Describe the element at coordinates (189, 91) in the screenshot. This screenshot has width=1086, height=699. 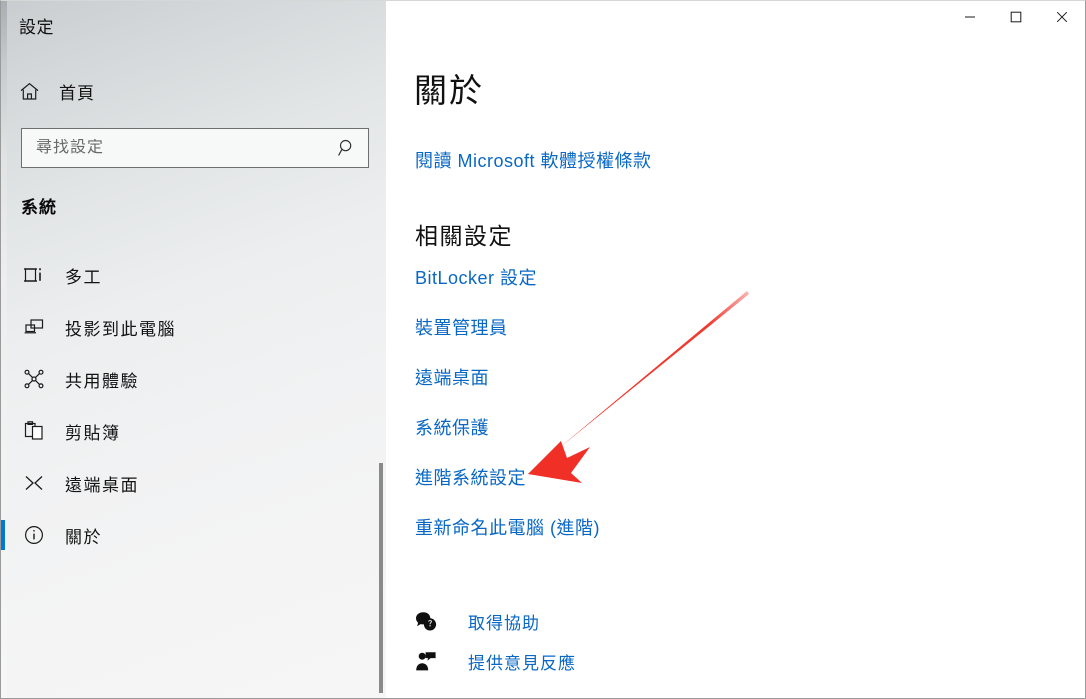
I see `sidebar-item-home: 首頁` at that location.